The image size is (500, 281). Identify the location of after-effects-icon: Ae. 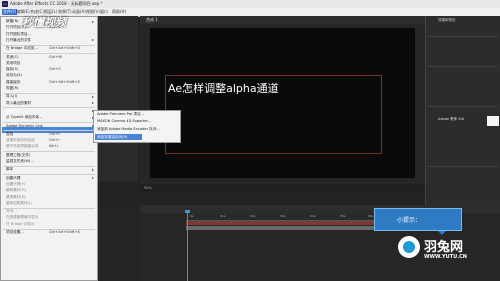
(5, 4).